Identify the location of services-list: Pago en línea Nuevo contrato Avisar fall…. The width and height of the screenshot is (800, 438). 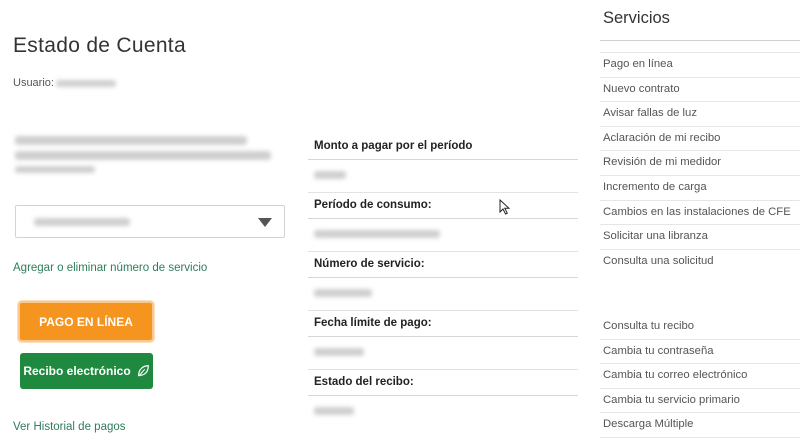
(700, 162).